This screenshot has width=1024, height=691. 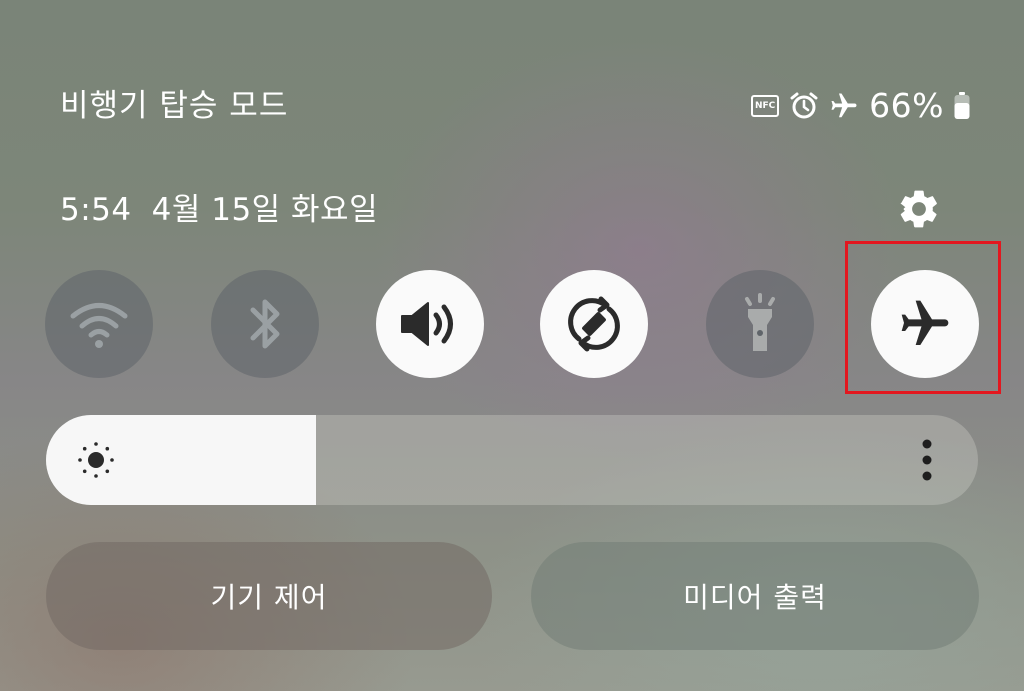 I want to click on rotate-icon, so click(x=594, y=324).